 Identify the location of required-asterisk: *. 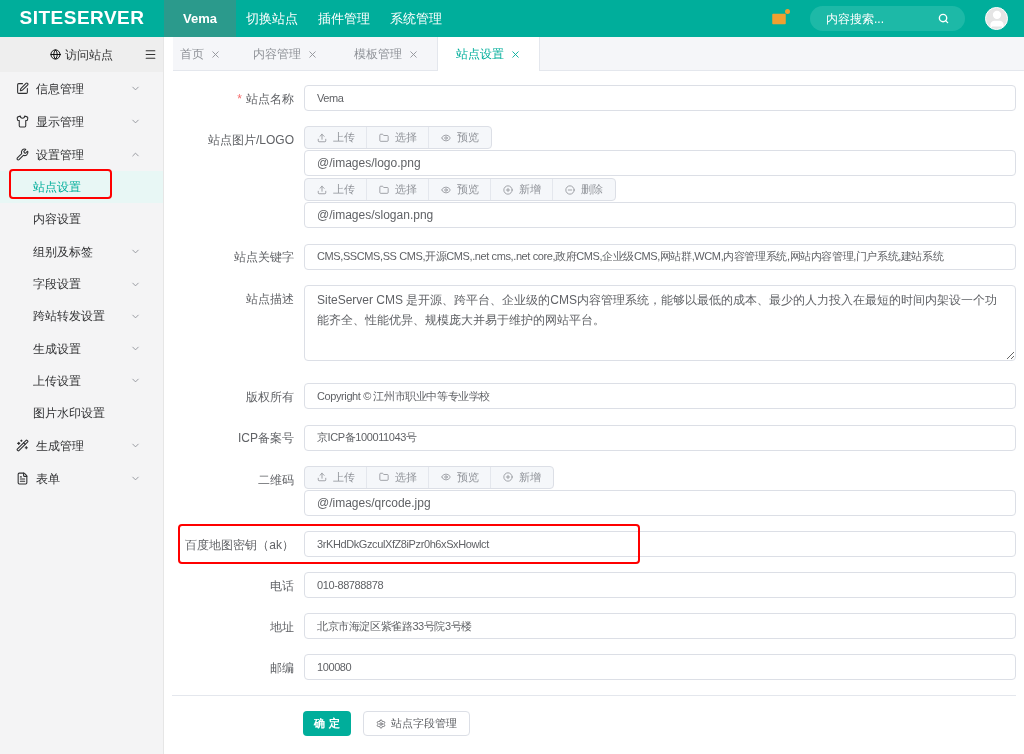
(239, 99).